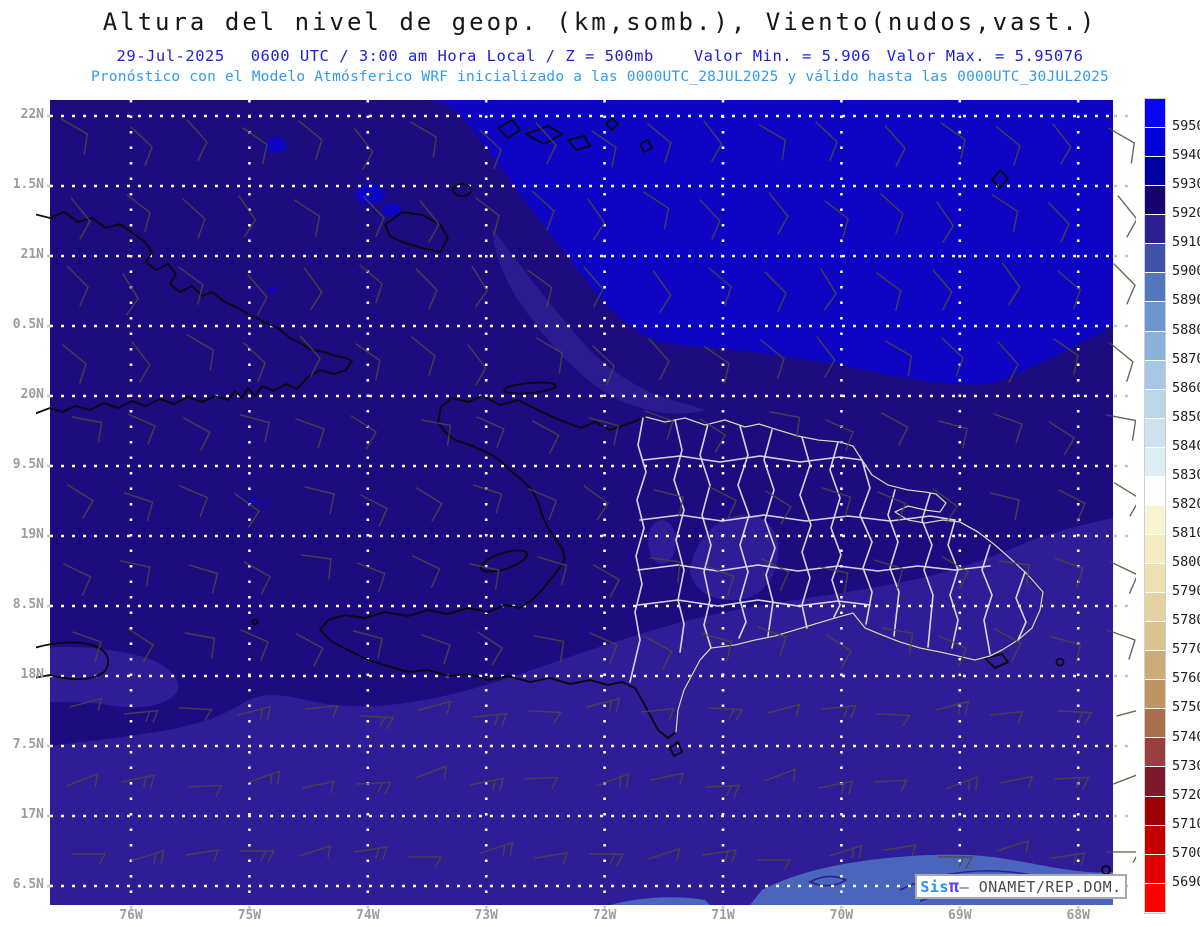  Describe the element at coordinates (954, 886) in the screenshot. I see `pi-icon: π` at that location.